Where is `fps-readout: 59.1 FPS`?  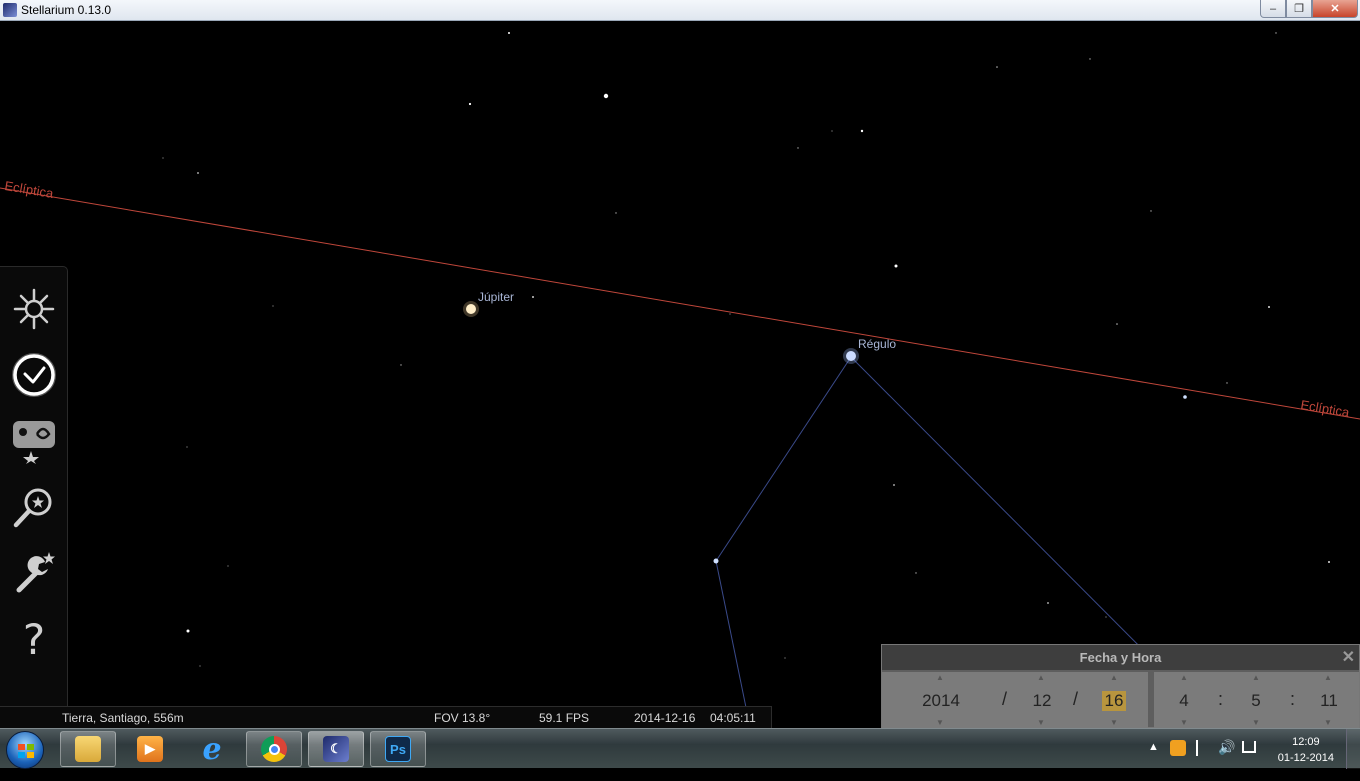
fps-readout: 59.1 FPS is located at coordinates (564, 718).